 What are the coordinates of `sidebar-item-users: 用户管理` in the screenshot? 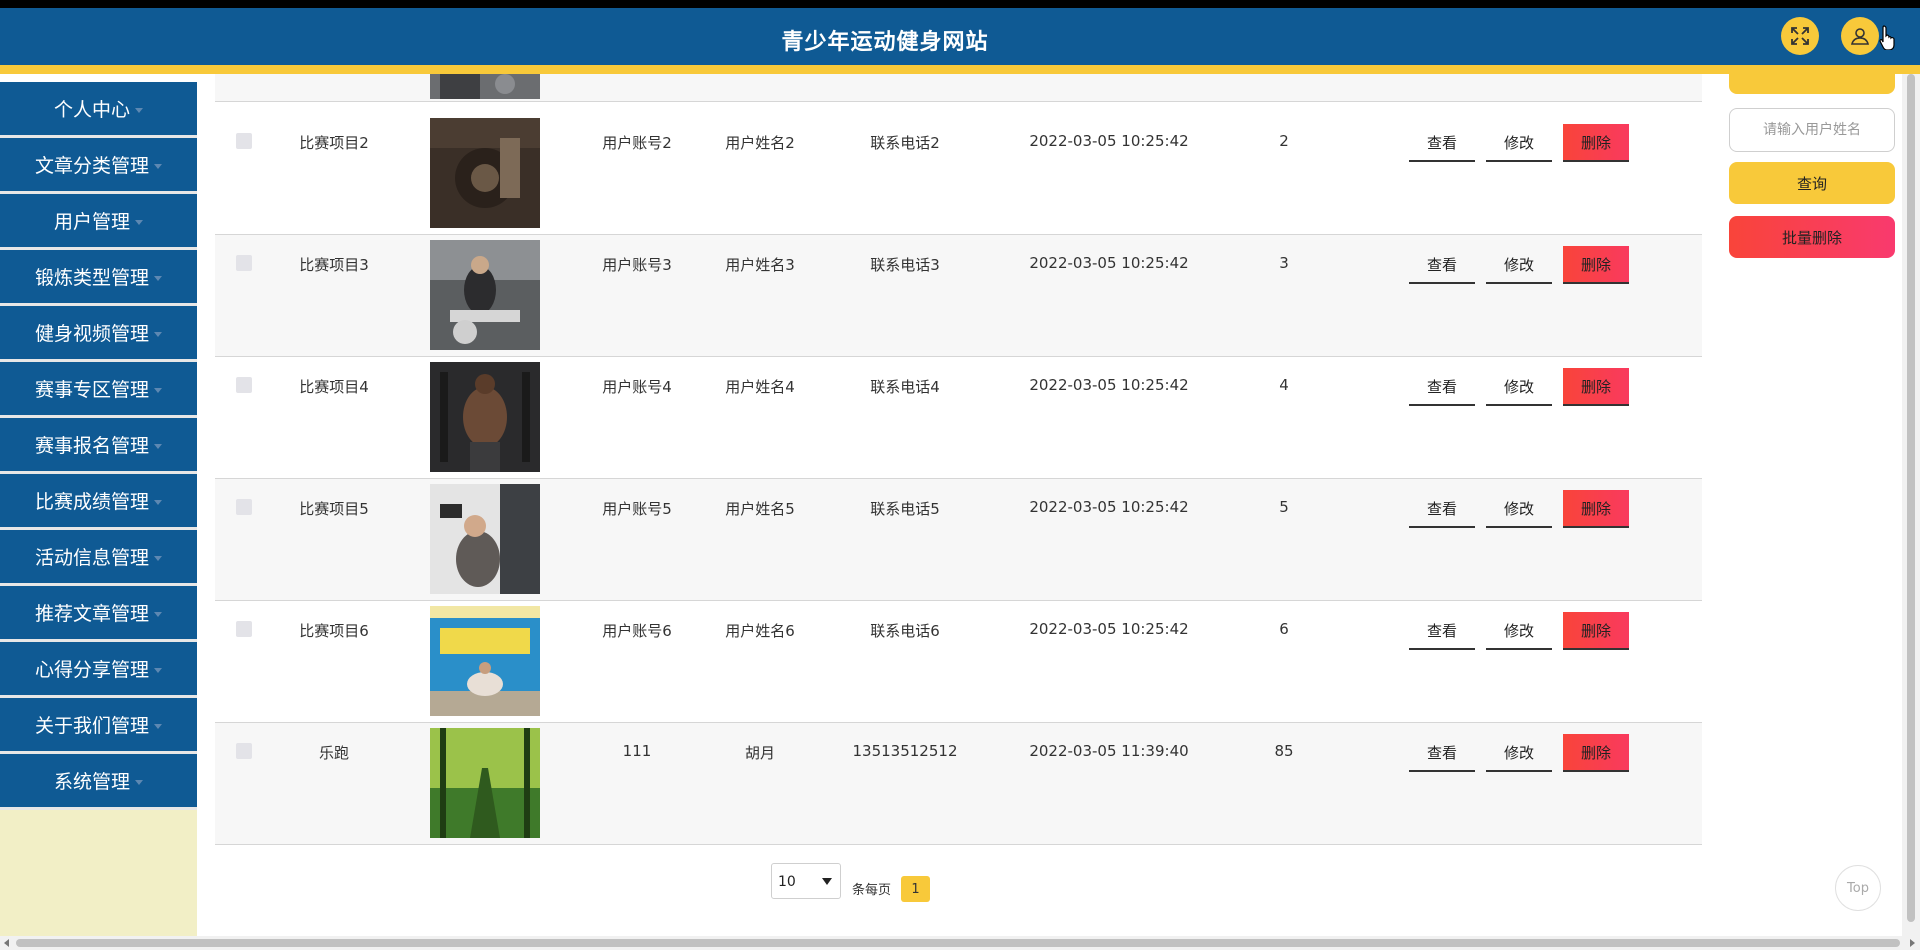 It's located at (98, 222).